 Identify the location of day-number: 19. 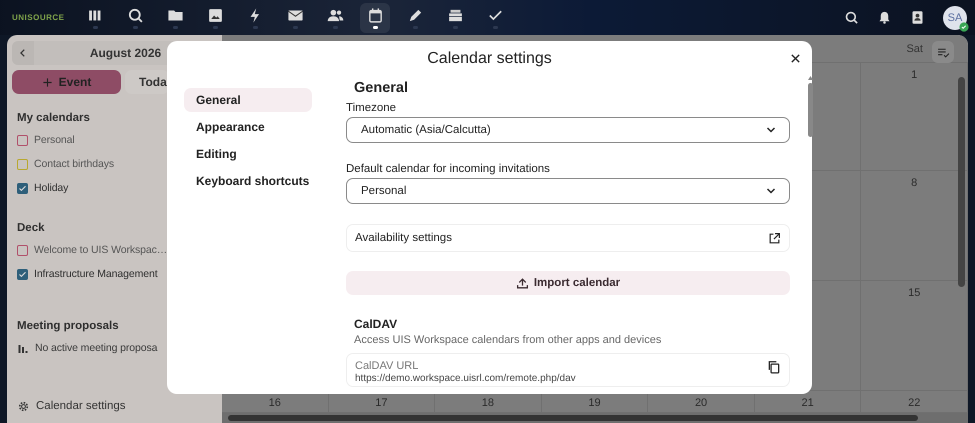
(594, 403).